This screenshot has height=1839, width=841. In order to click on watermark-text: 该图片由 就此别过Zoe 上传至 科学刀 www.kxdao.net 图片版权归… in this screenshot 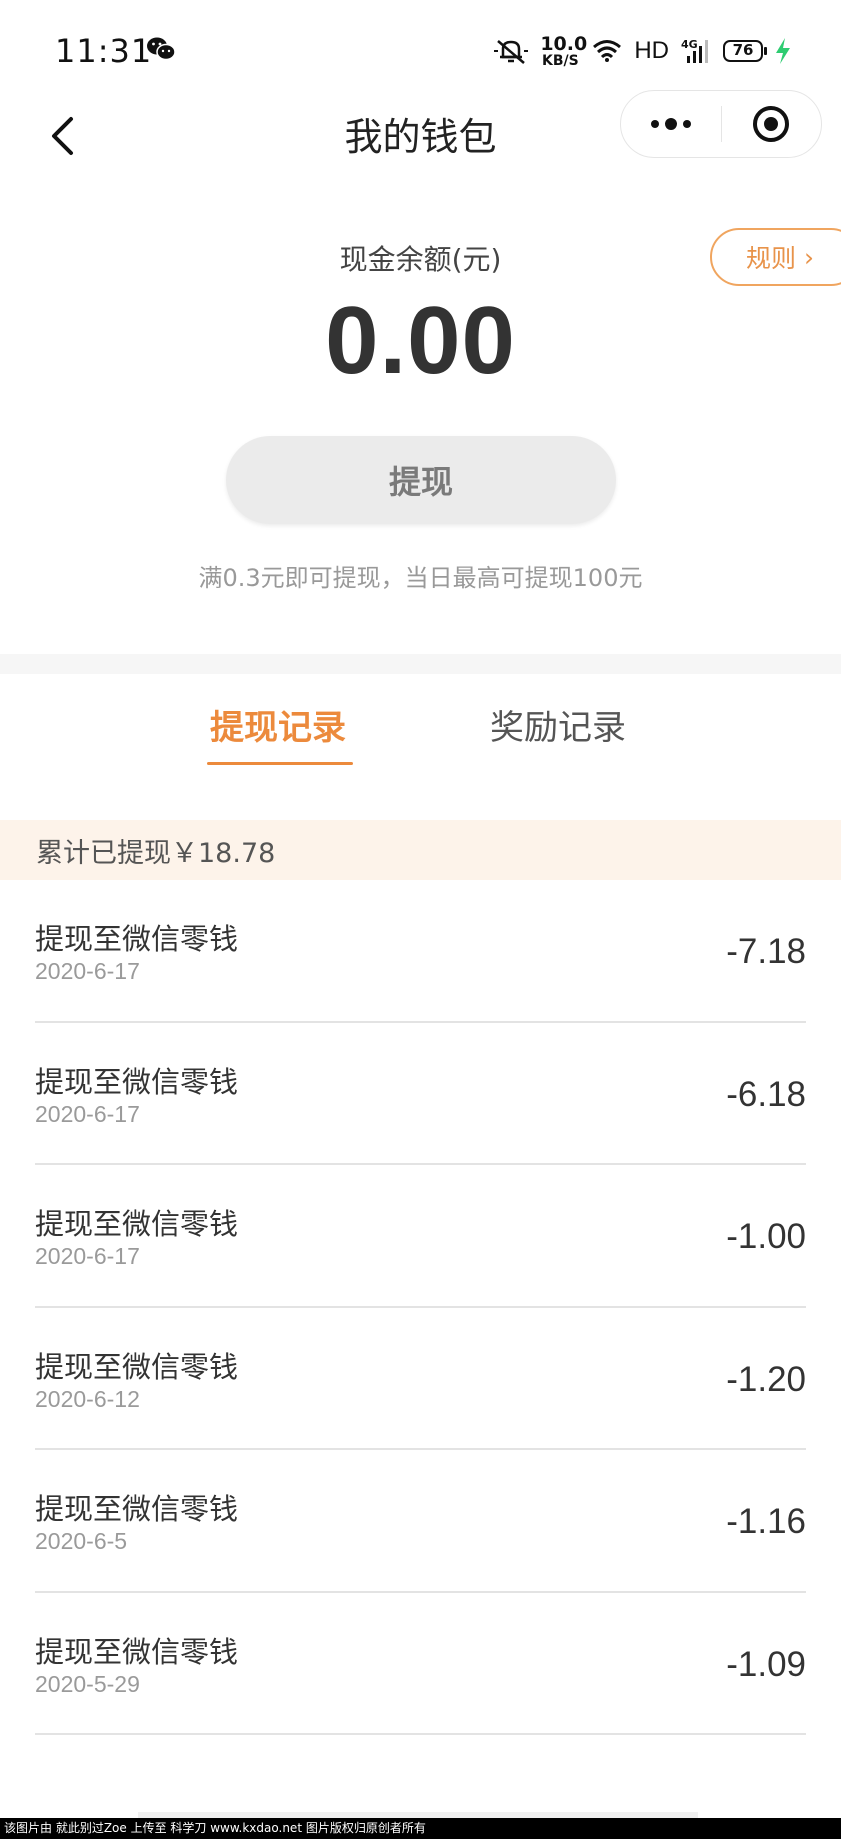, I will do `click(420, 1828)`.